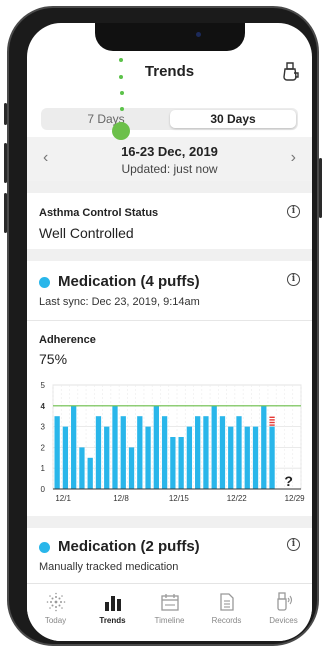 This screenshot has height=652, width=325. Describe the element at coordinates (43, 468) in the screenshot. I see `y-tick-label: 1` at that location.